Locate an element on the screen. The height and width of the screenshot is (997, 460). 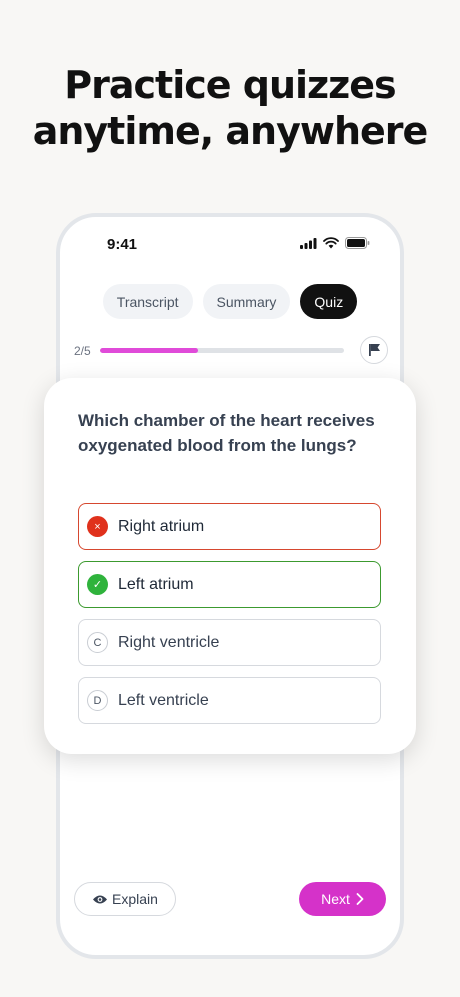
battery-icon is located at coordinates (357, 243).